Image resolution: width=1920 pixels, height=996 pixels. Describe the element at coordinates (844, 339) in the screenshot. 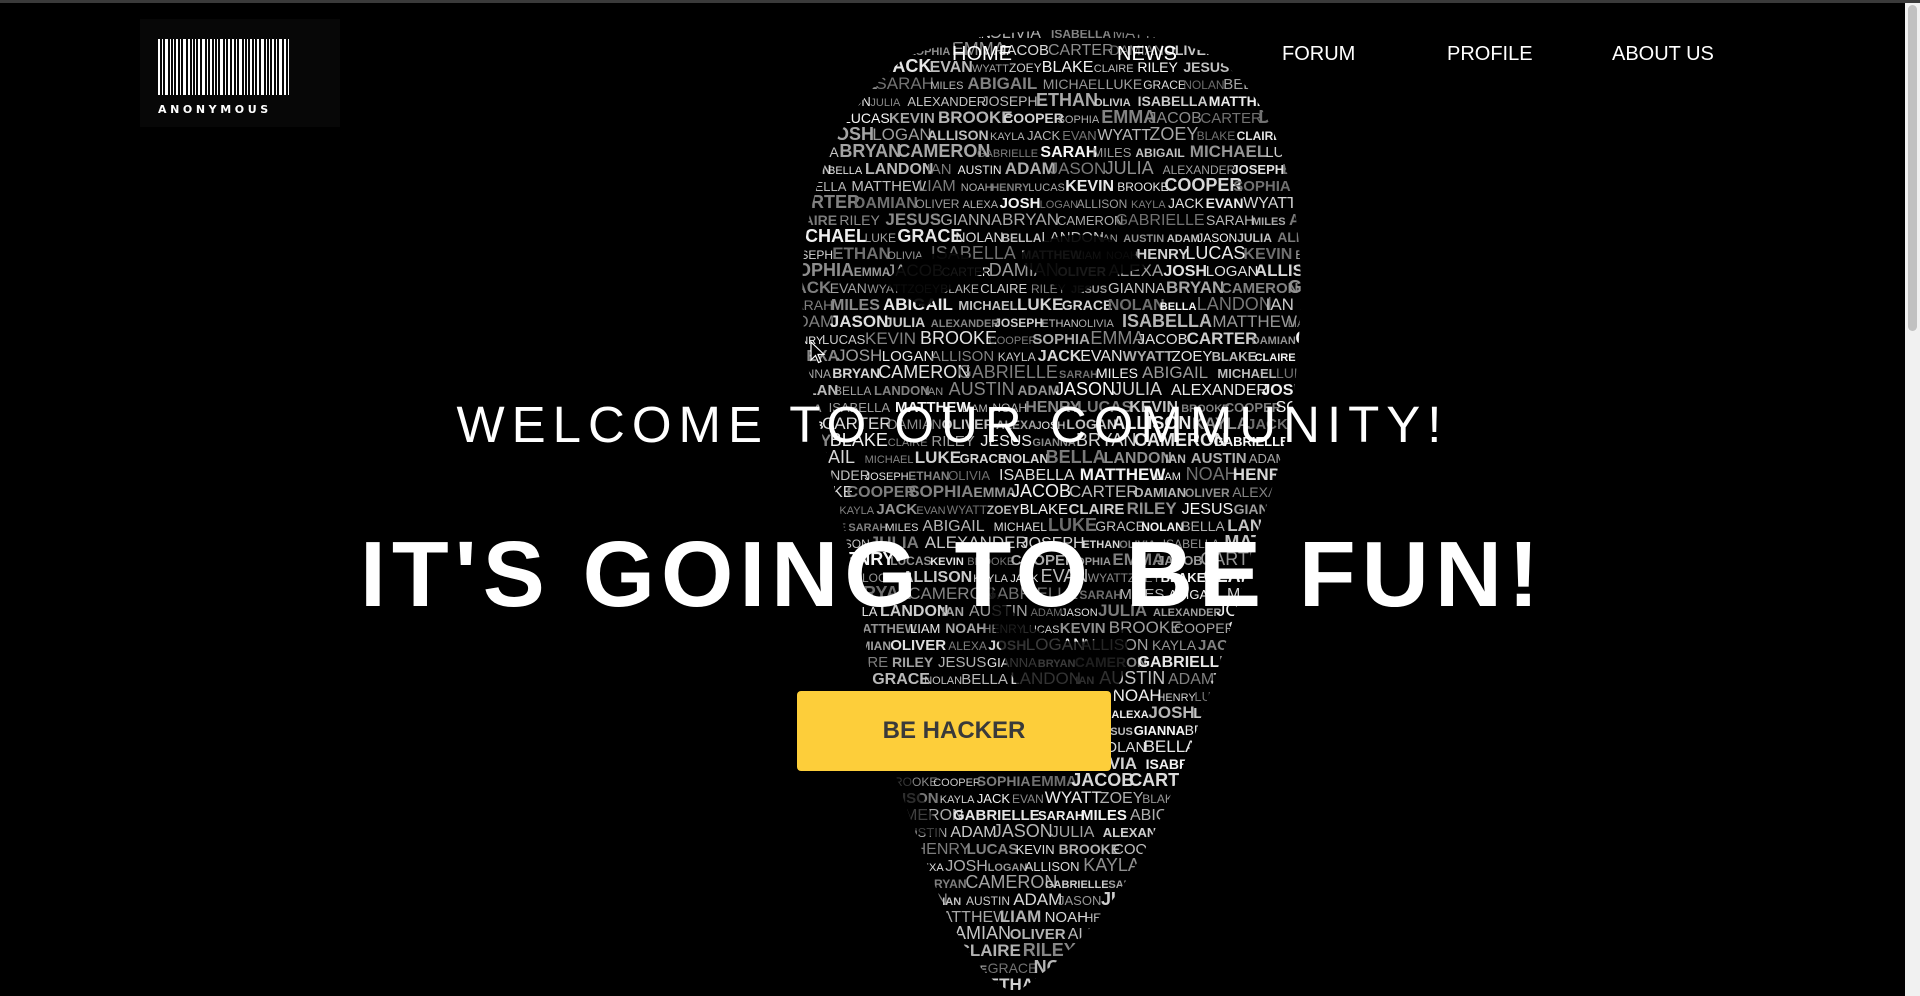

I see `svg-text: LUCAS` at that location.